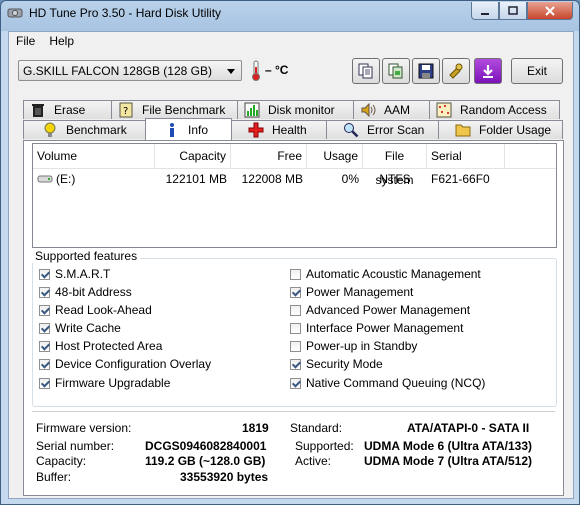 This screenshot has height=505, width=580. I want to click on copy-info-button, so click(366, 71).